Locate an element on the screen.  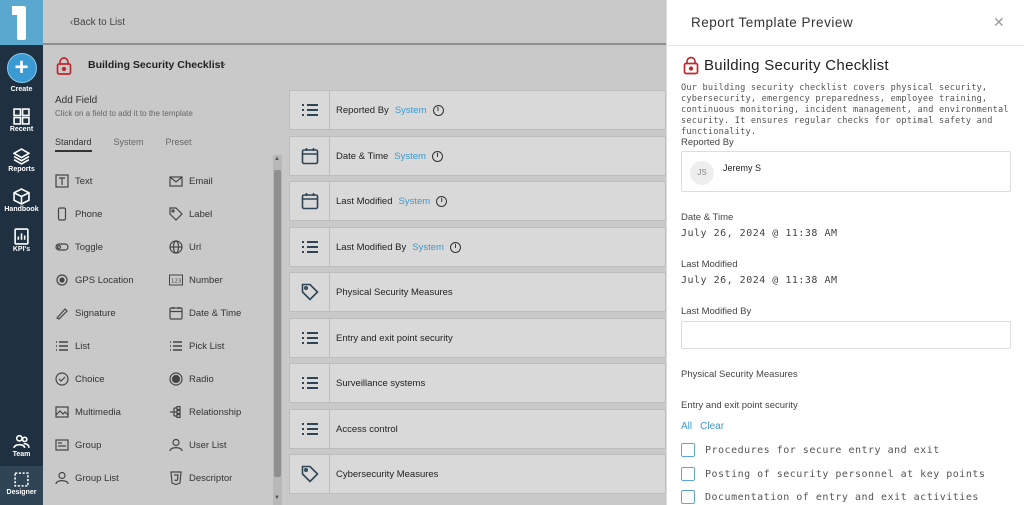
template-name-dropdown: Building Security Checklist is located at coordinates (156, 65).